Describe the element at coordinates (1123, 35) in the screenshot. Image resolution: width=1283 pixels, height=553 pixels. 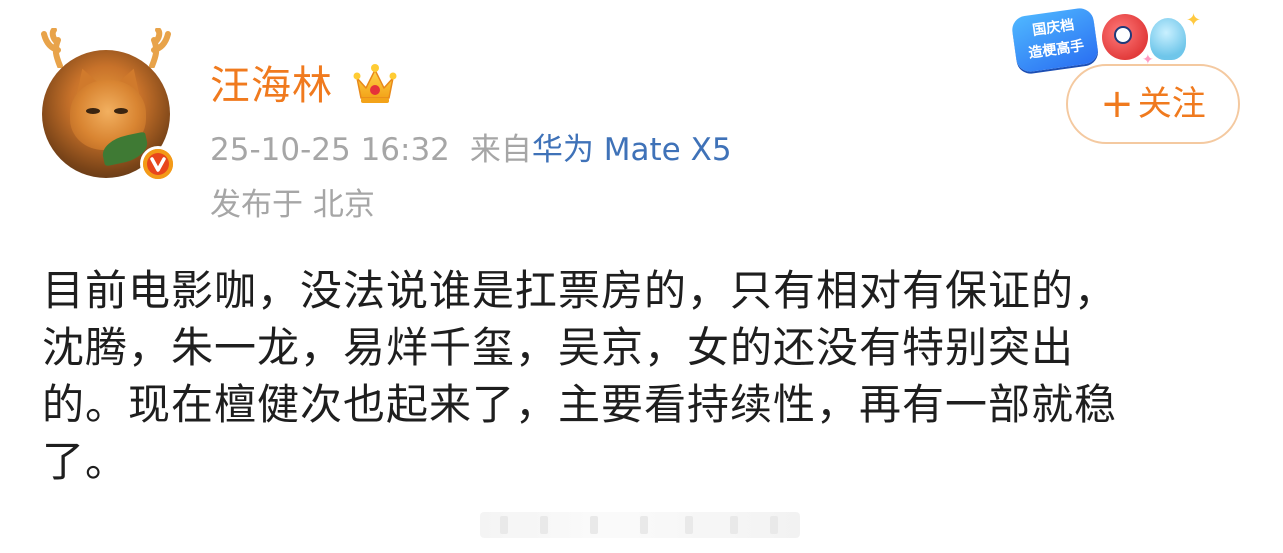
I see `mascot-eye` at that location.